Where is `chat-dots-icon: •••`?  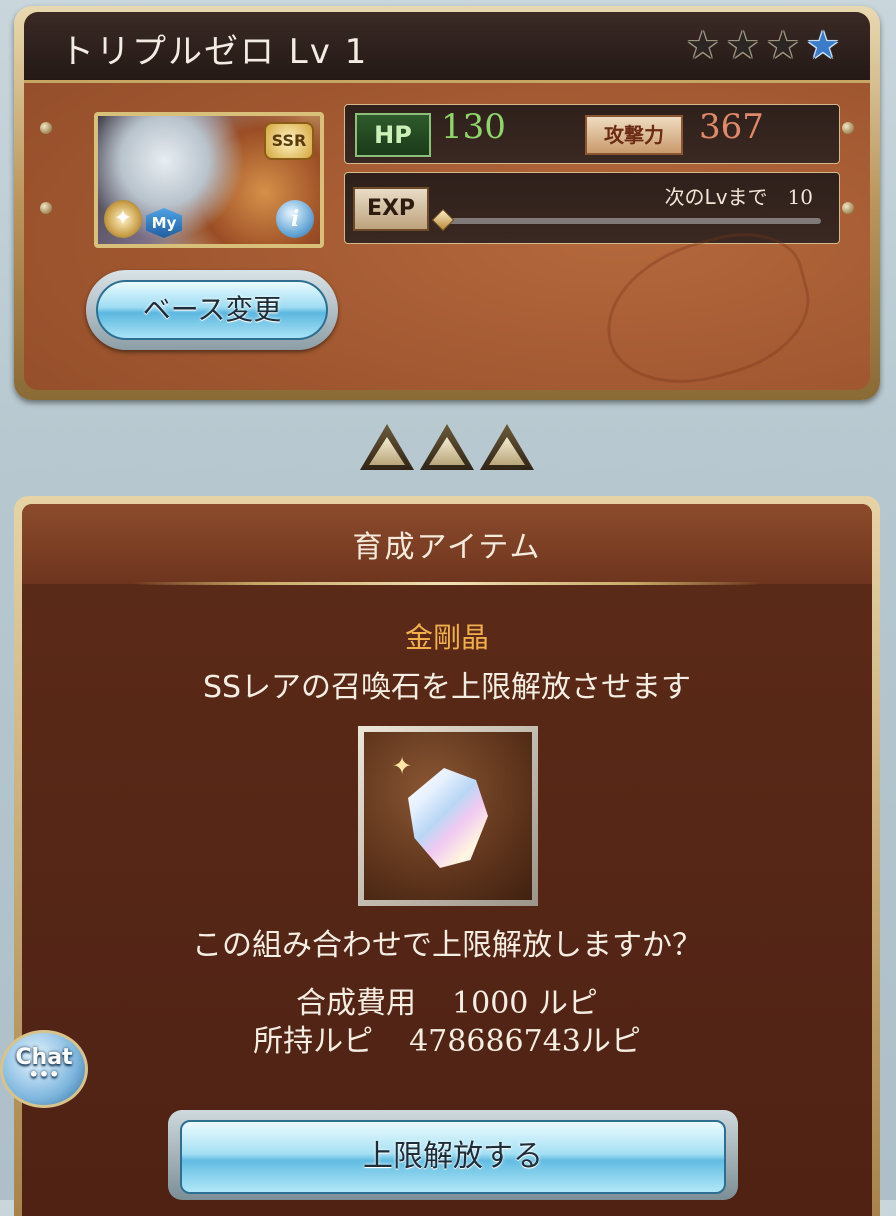
chat-dots-icon: ••• is located at coordinates (44, 1074).